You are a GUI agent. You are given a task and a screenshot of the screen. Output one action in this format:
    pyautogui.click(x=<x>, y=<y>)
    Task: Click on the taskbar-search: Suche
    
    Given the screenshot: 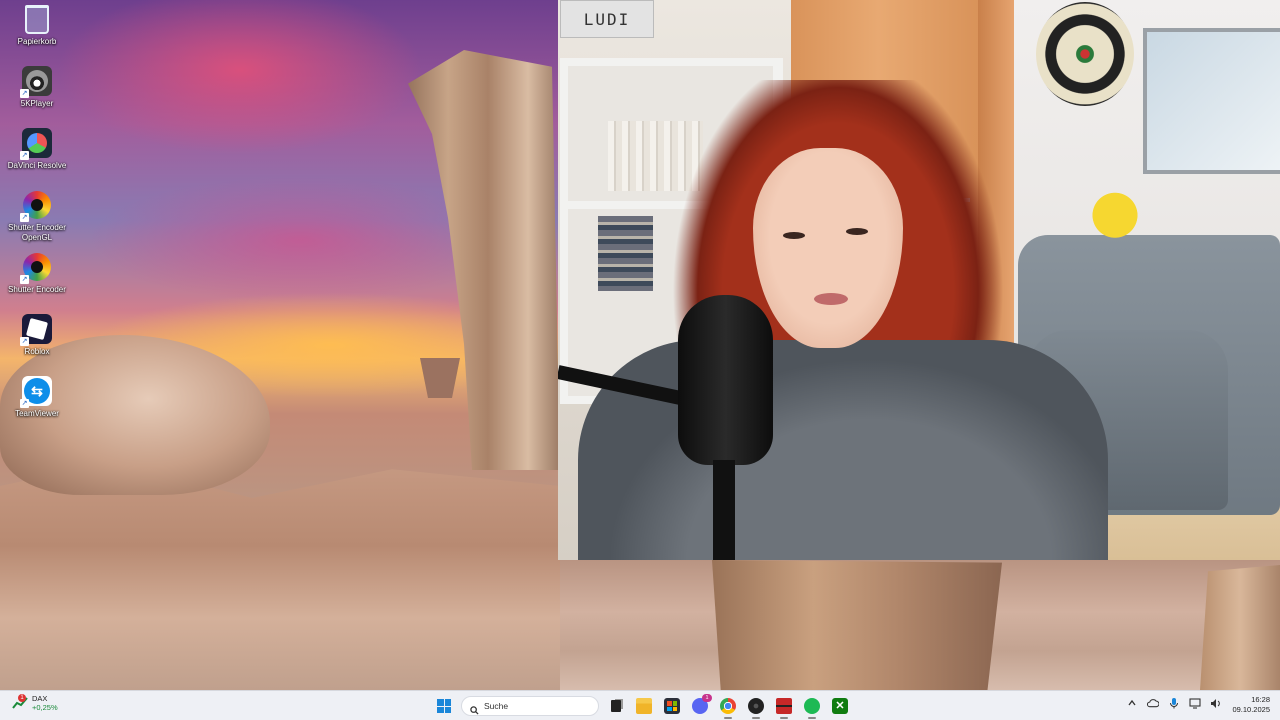 What is the action you would take?
    pyautogui.click(x=530, y=706)
    